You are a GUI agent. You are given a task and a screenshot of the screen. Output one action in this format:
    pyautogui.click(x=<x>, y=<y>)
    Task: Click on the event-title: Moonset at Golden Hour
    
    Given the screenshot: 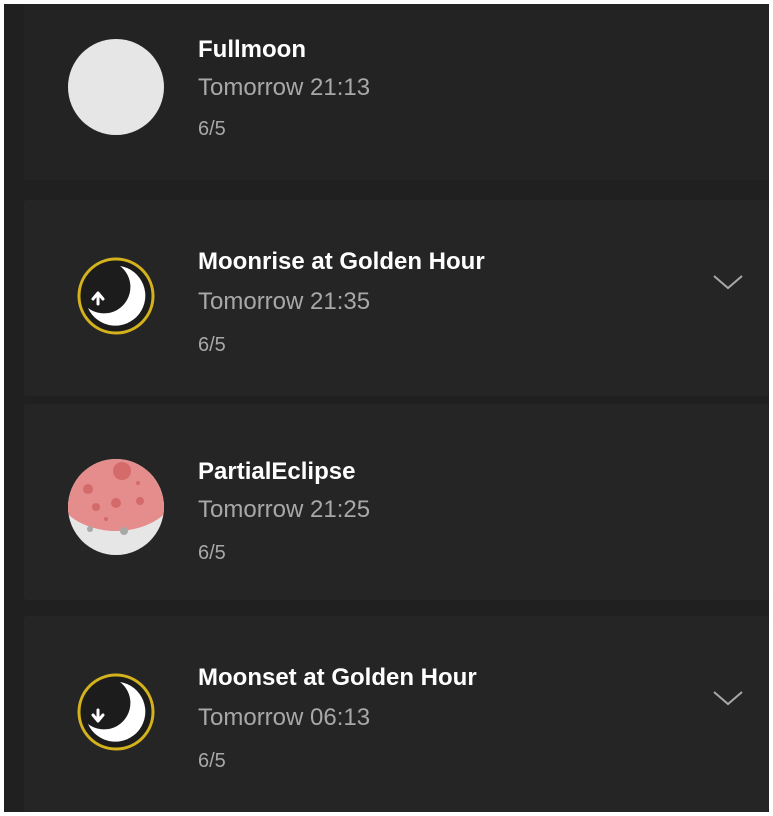 What is the action you would take?
    pyautogui.click(x=337, y=677)
    